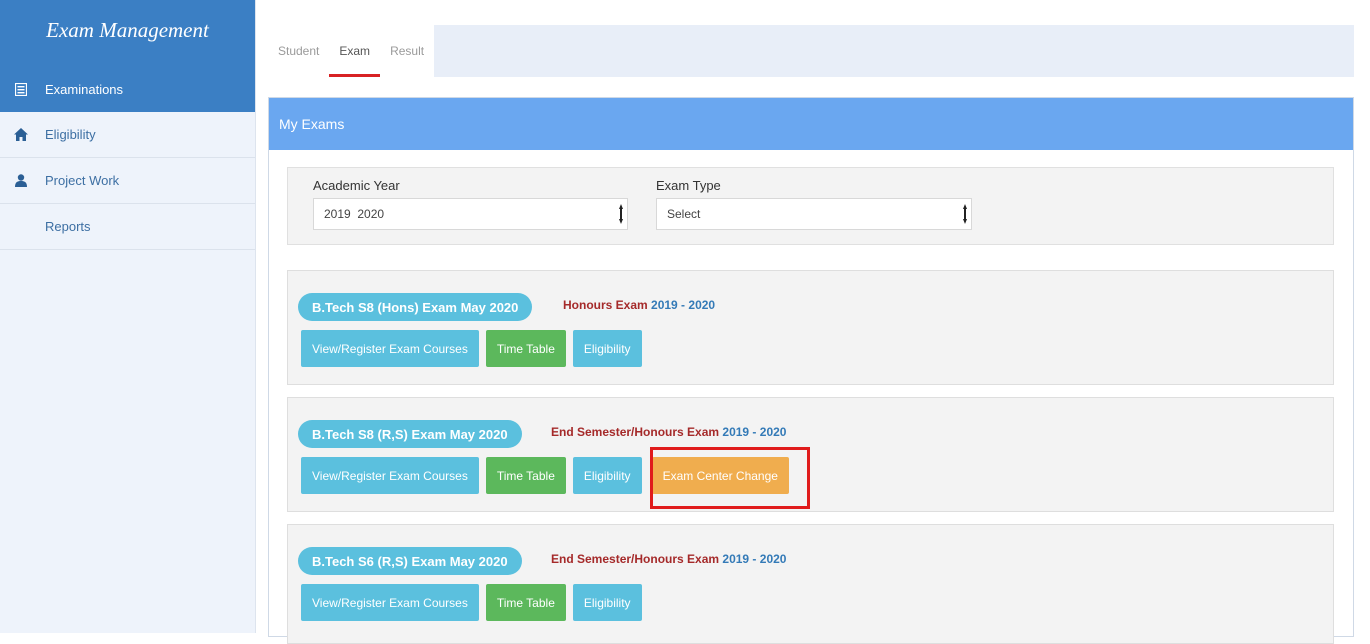 The height and width of the screenshot is (644, 1370). I want to click on exam-name-badge: B.Tech S8 (Hons) Exam May 2020, so click(415, 307).